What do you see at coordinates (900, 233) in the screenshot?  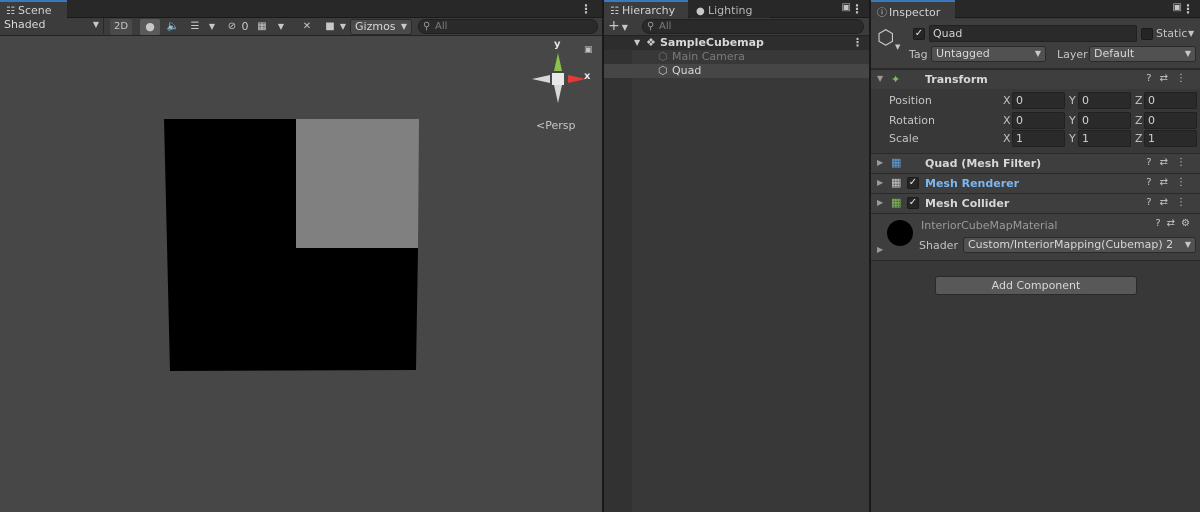 I see `material-preview` at bounding box center [900, 233].